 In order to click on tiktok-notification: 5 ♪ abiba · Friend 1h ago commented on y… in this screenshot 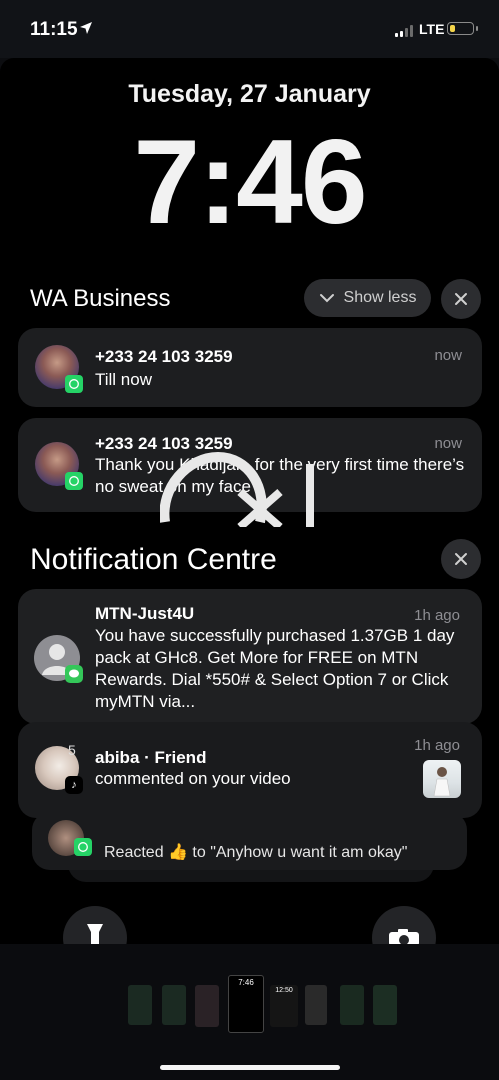, I will do `click(250, 770)`.